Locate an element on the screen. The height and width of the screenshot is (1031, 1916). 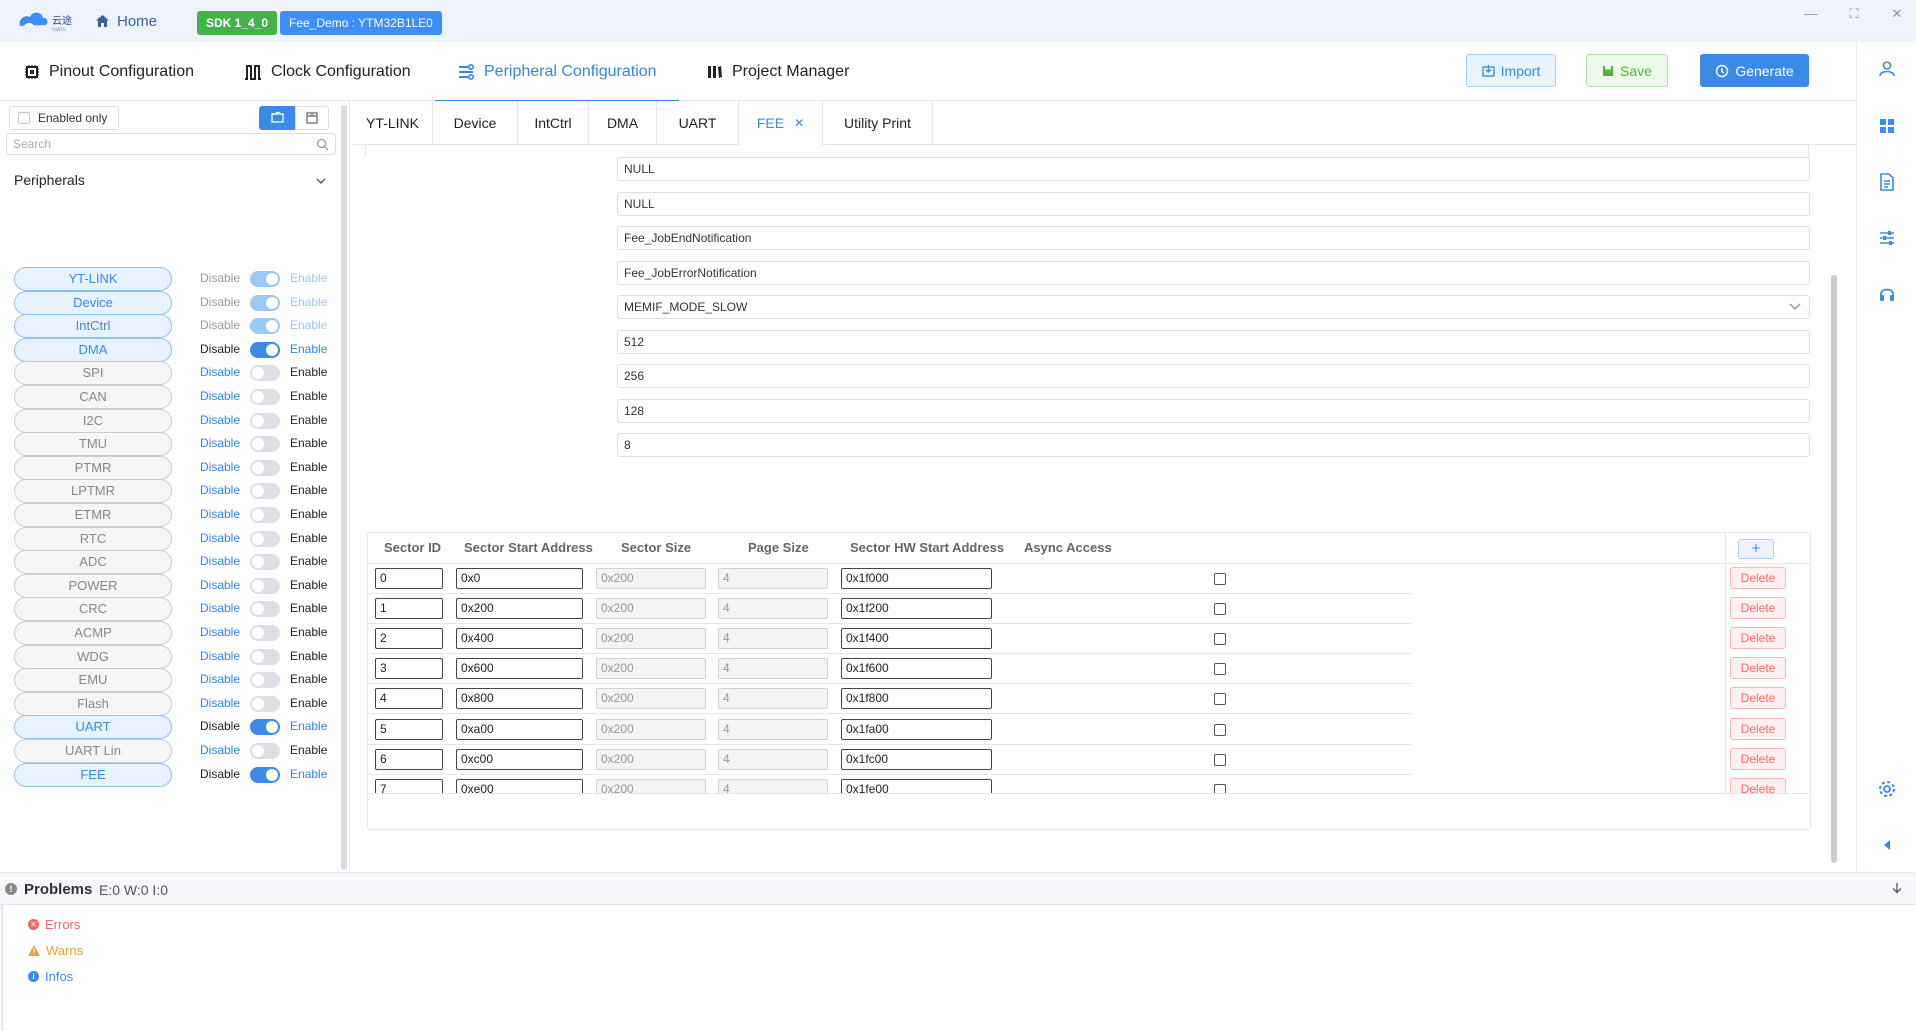
peripheral-name-button: PTMR is located at coordinates (93, 467).